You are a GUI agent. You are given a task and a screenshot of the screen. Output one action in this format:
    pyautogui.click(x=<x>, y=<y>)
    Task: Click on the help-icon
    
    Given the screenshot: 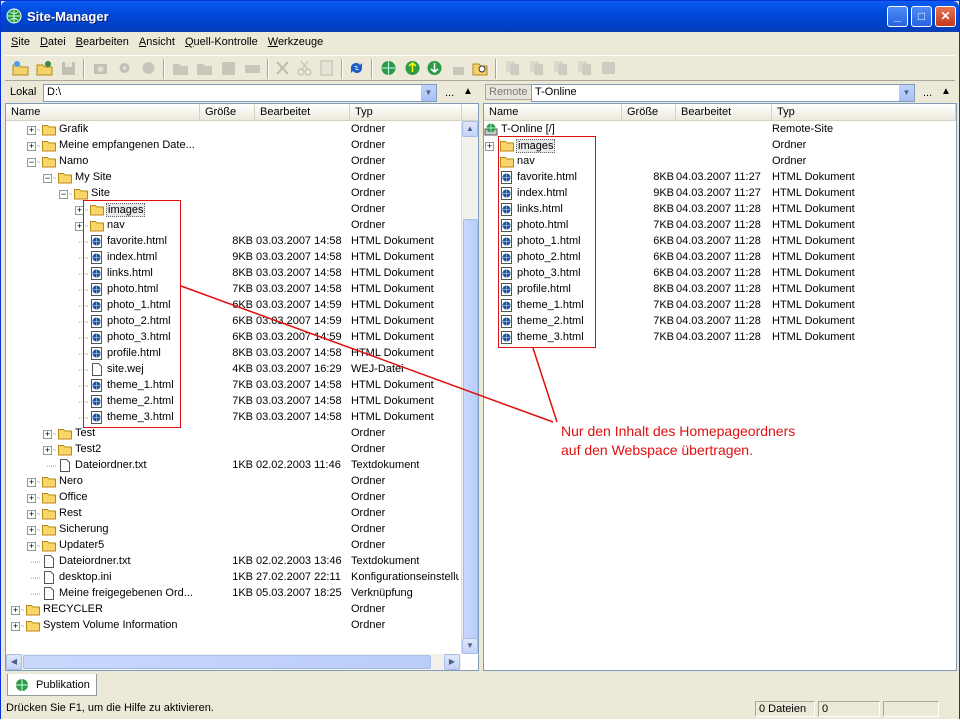 What is the action you would take?
    pyautogui.click(x=608, y=68)
    